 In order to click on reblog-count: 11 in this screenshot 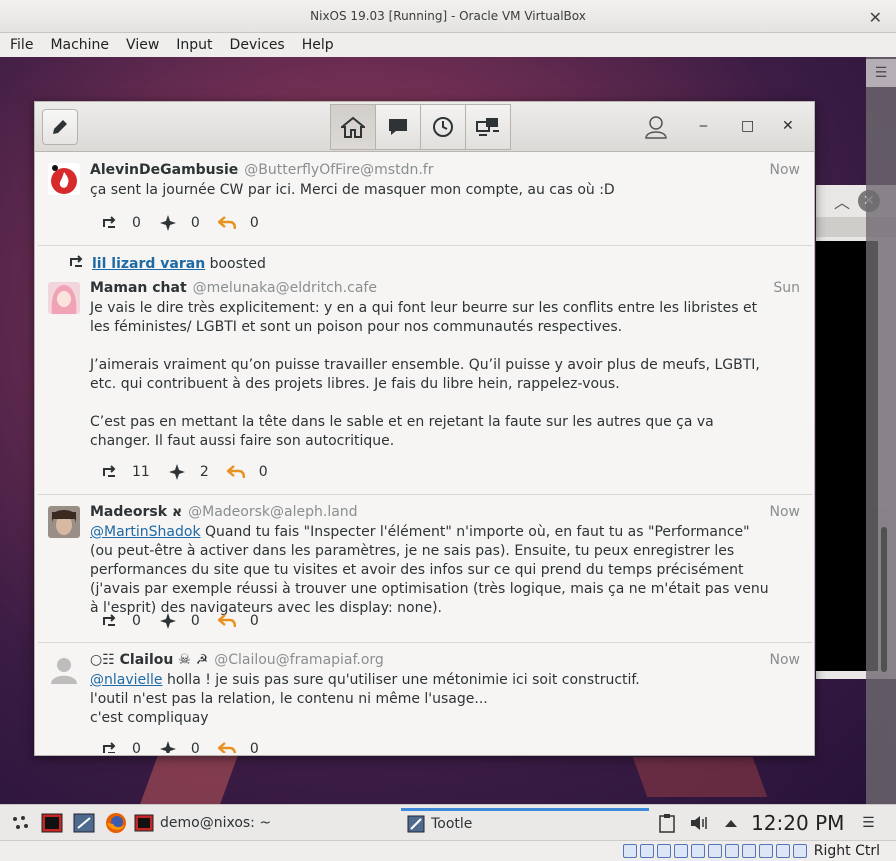, I will do `click(141, 472)`.